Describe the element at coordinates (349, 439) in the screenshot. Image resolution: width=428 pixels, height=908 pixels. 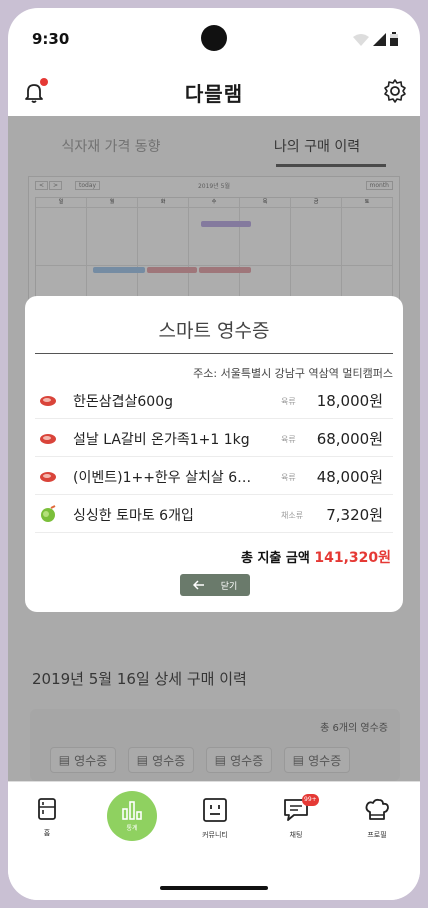
I see `item-price: 68,000원` at that location.